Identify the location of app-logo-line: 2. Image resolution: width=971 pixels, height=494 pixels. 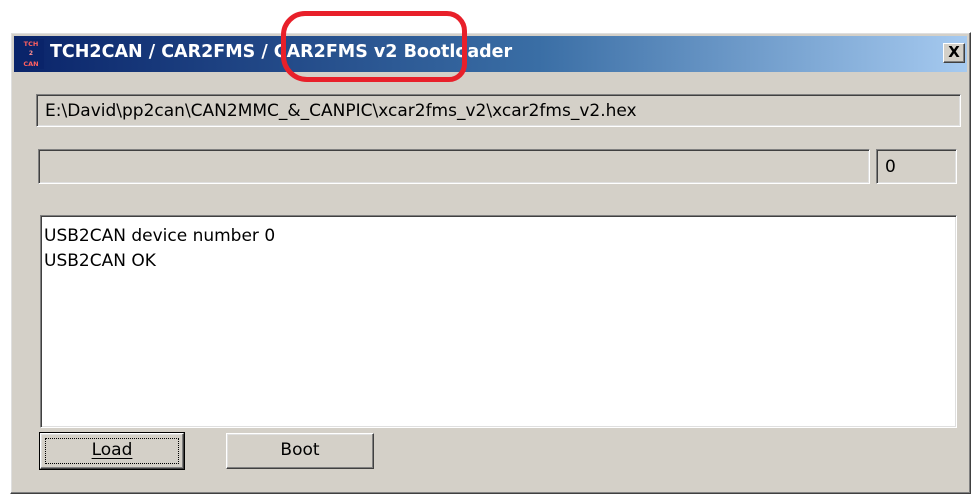
(31, 53).